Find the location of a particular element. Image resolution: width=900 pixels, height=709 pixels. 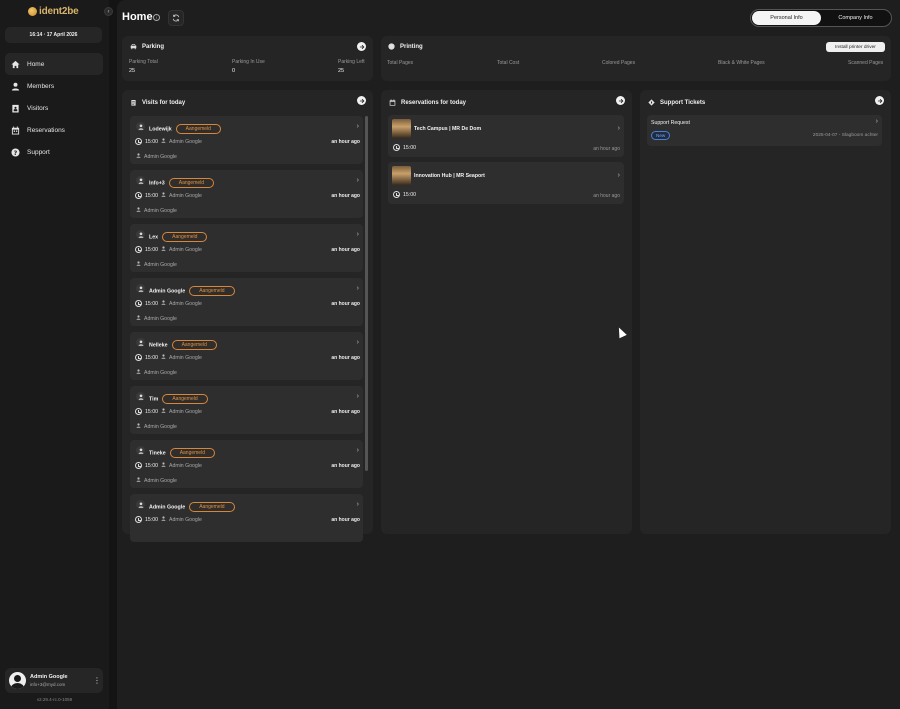

sidebar-item-reservations: Reservations is located at coordinates (54, 130).